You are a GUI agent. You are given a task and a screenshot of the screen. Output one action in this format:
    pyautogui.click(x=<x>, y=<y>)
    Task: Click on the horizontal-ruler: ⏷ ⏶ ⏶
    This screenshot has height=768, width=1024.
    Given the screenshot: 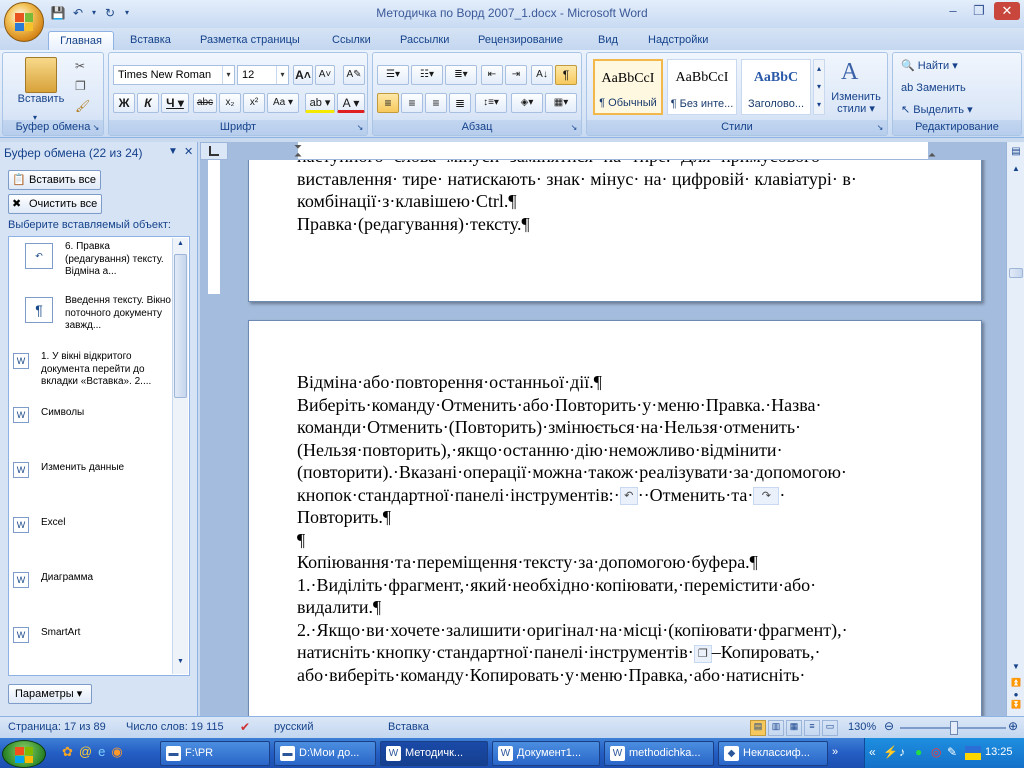 What is the action you would take?
    pyautogui.click(x=618, y=151)
    